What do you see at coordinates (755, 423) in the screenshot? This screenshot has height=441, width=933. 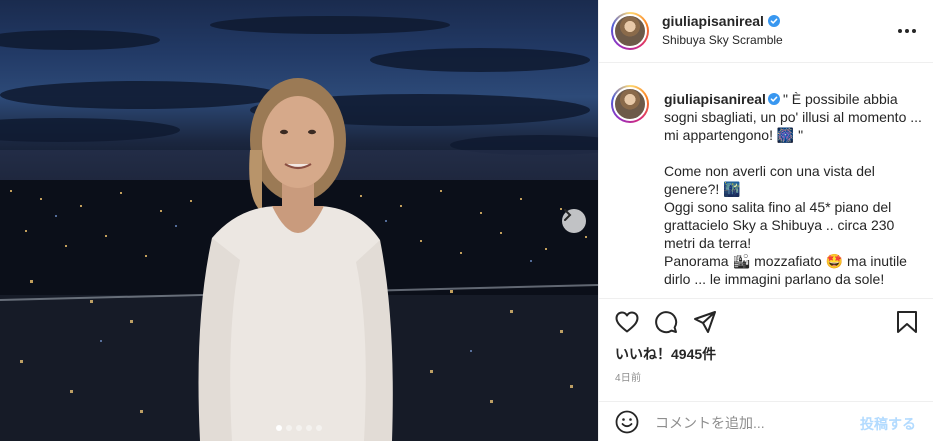 I see `comment-input` at bounding box center [755, 423].